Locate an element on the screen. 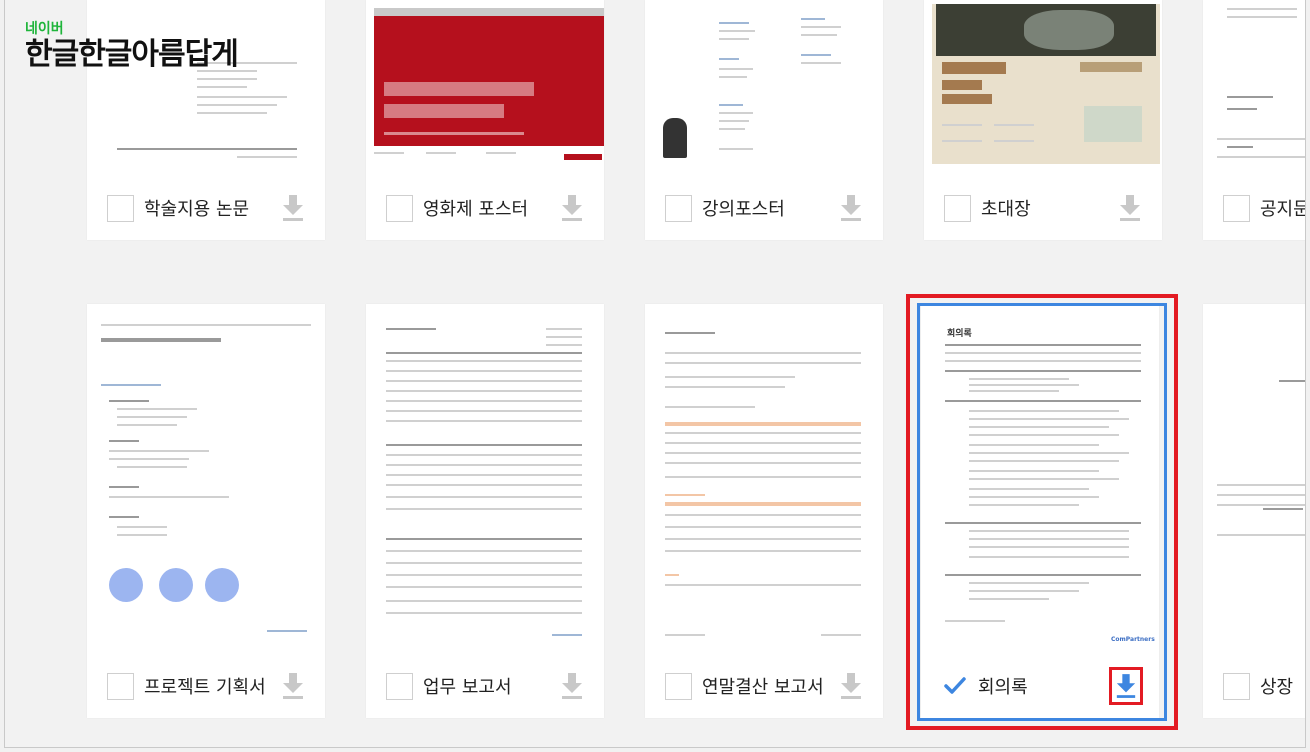 The height and width of the screenshot is (752, 1310). template-label: 영화제 포스터 is located at coordinates (476, 209).